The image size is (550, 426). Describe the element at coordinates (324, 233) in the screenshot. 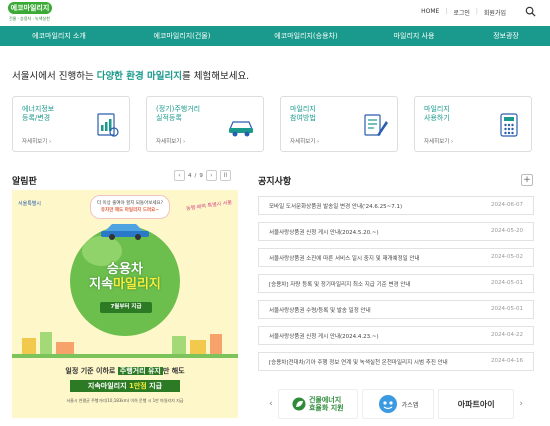

I see `notice-text: 서울사랑상품권 신청 게시 안내(2024.5.20.~)` at that location.